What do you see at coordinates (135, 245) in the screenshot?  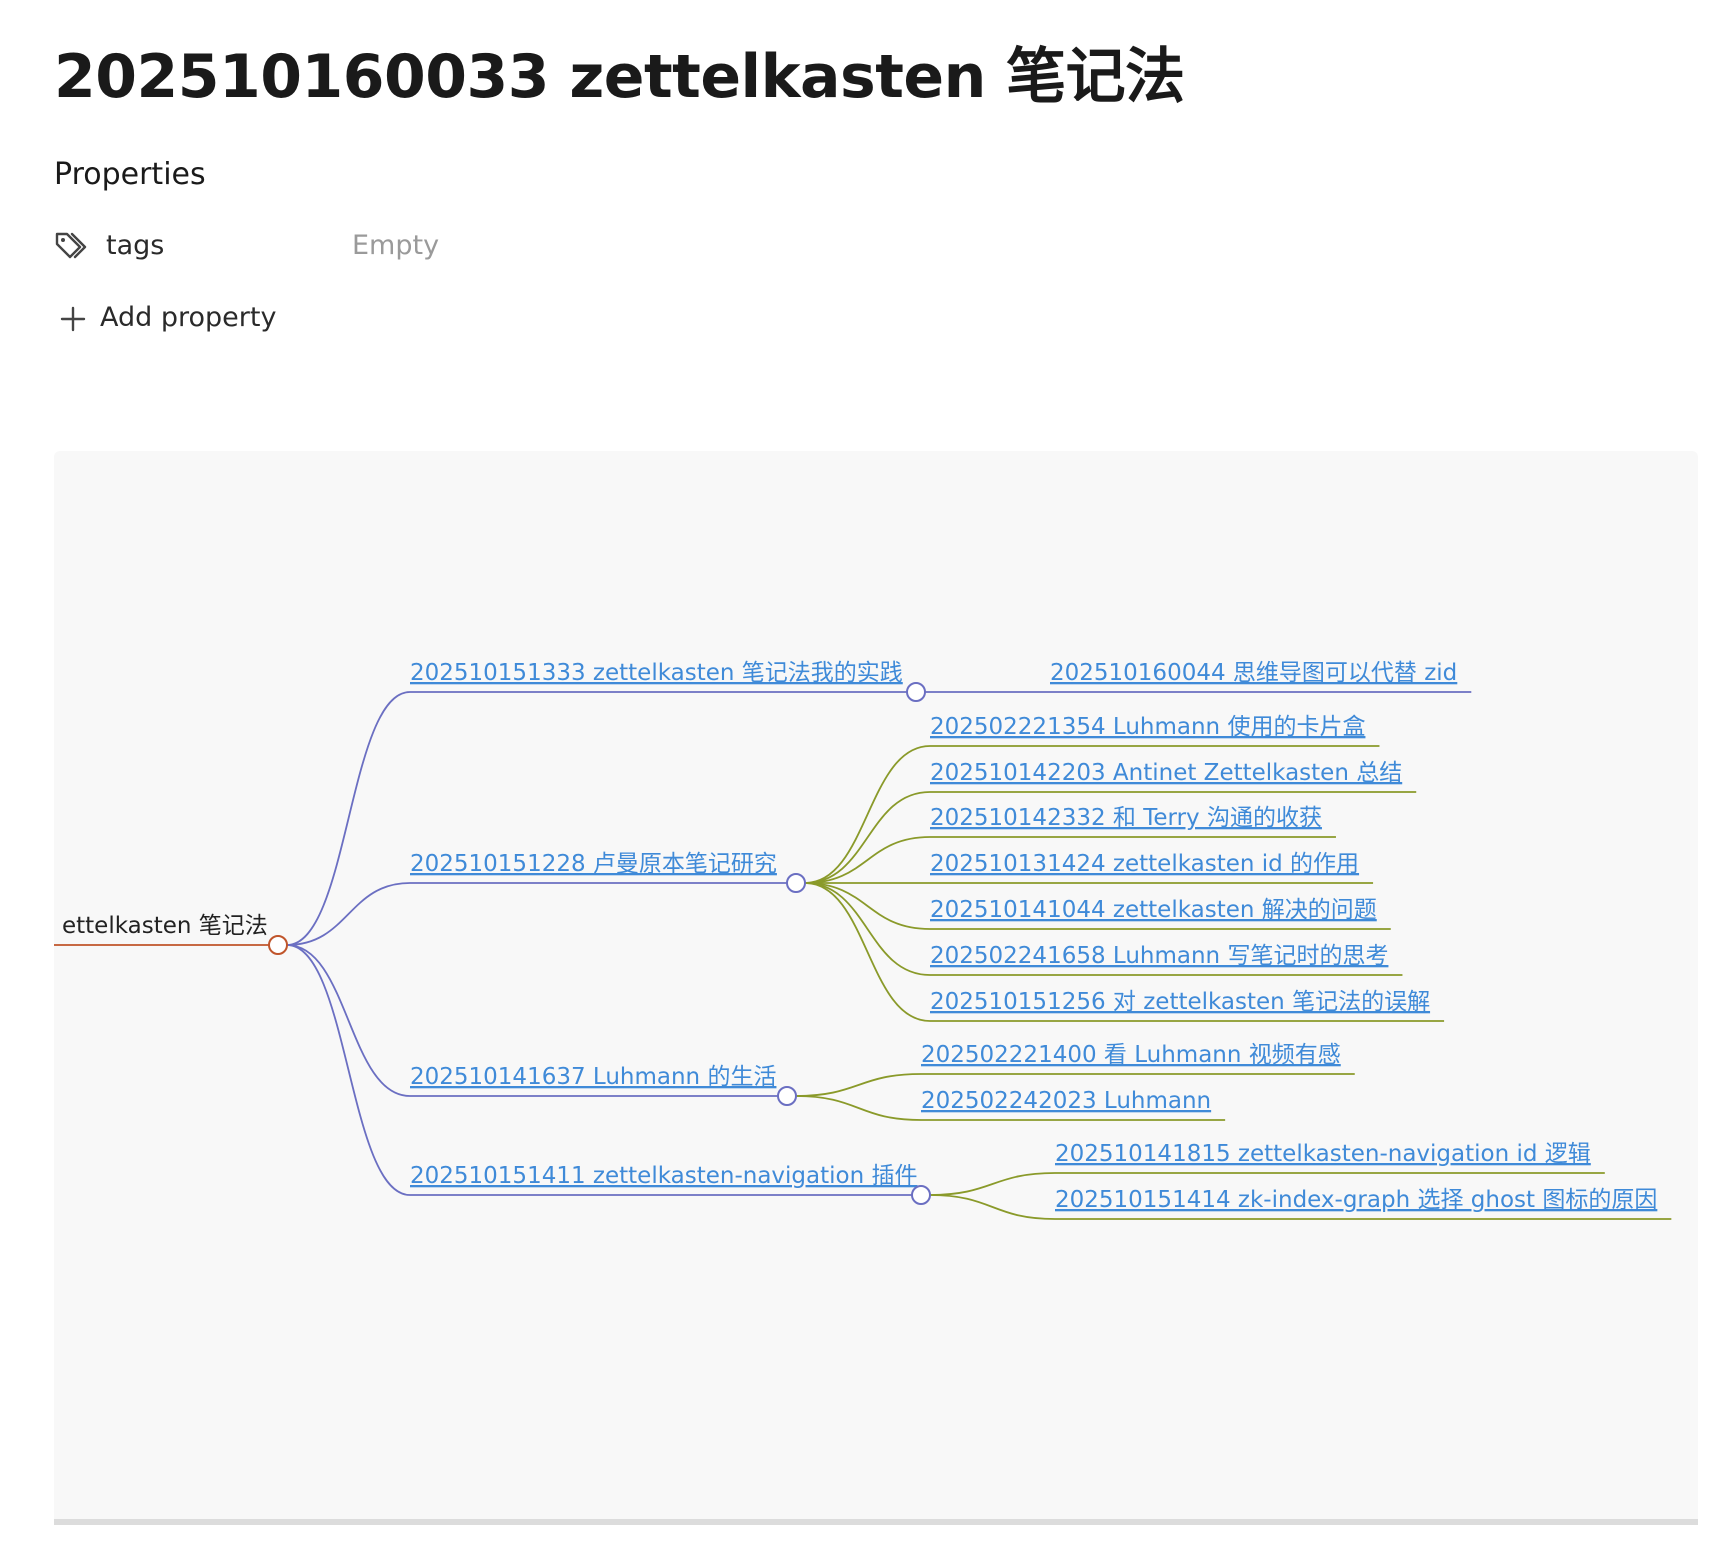 I see `property-key: tags` at bounding box center [135, 245].